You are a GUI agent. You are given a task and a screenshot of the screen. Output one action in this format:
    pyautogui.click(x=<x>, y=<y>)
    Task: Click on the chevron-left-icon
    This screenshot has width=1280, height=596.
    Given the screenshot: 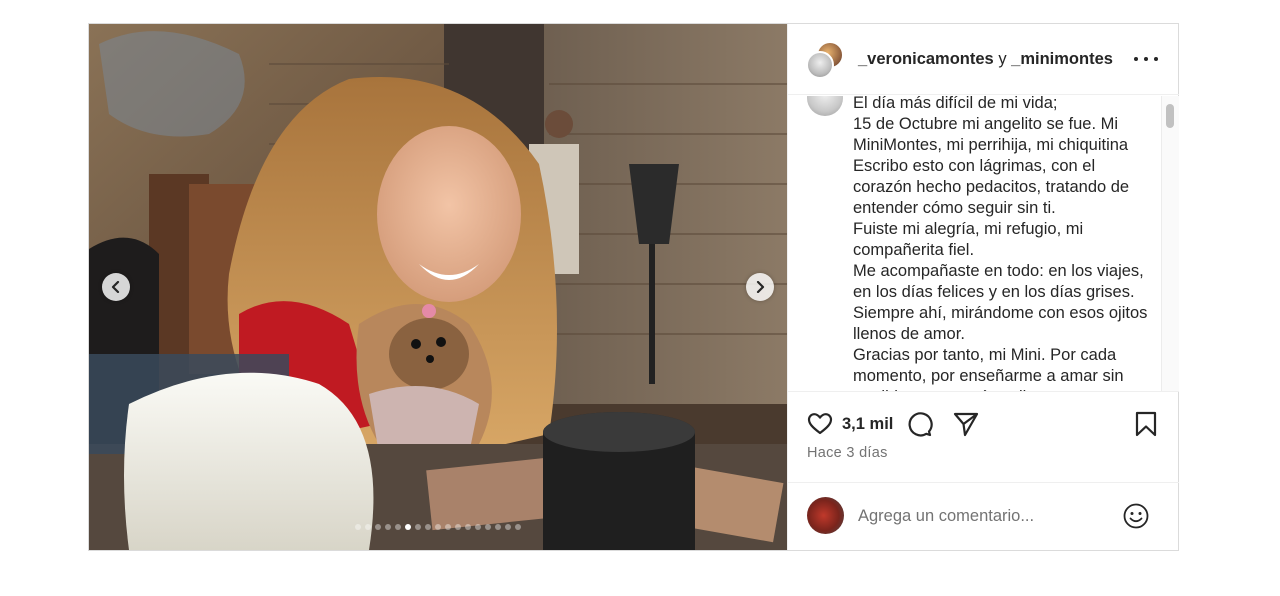 What is the action you would take?
    pyautogui.click(x=115, y=287)
    